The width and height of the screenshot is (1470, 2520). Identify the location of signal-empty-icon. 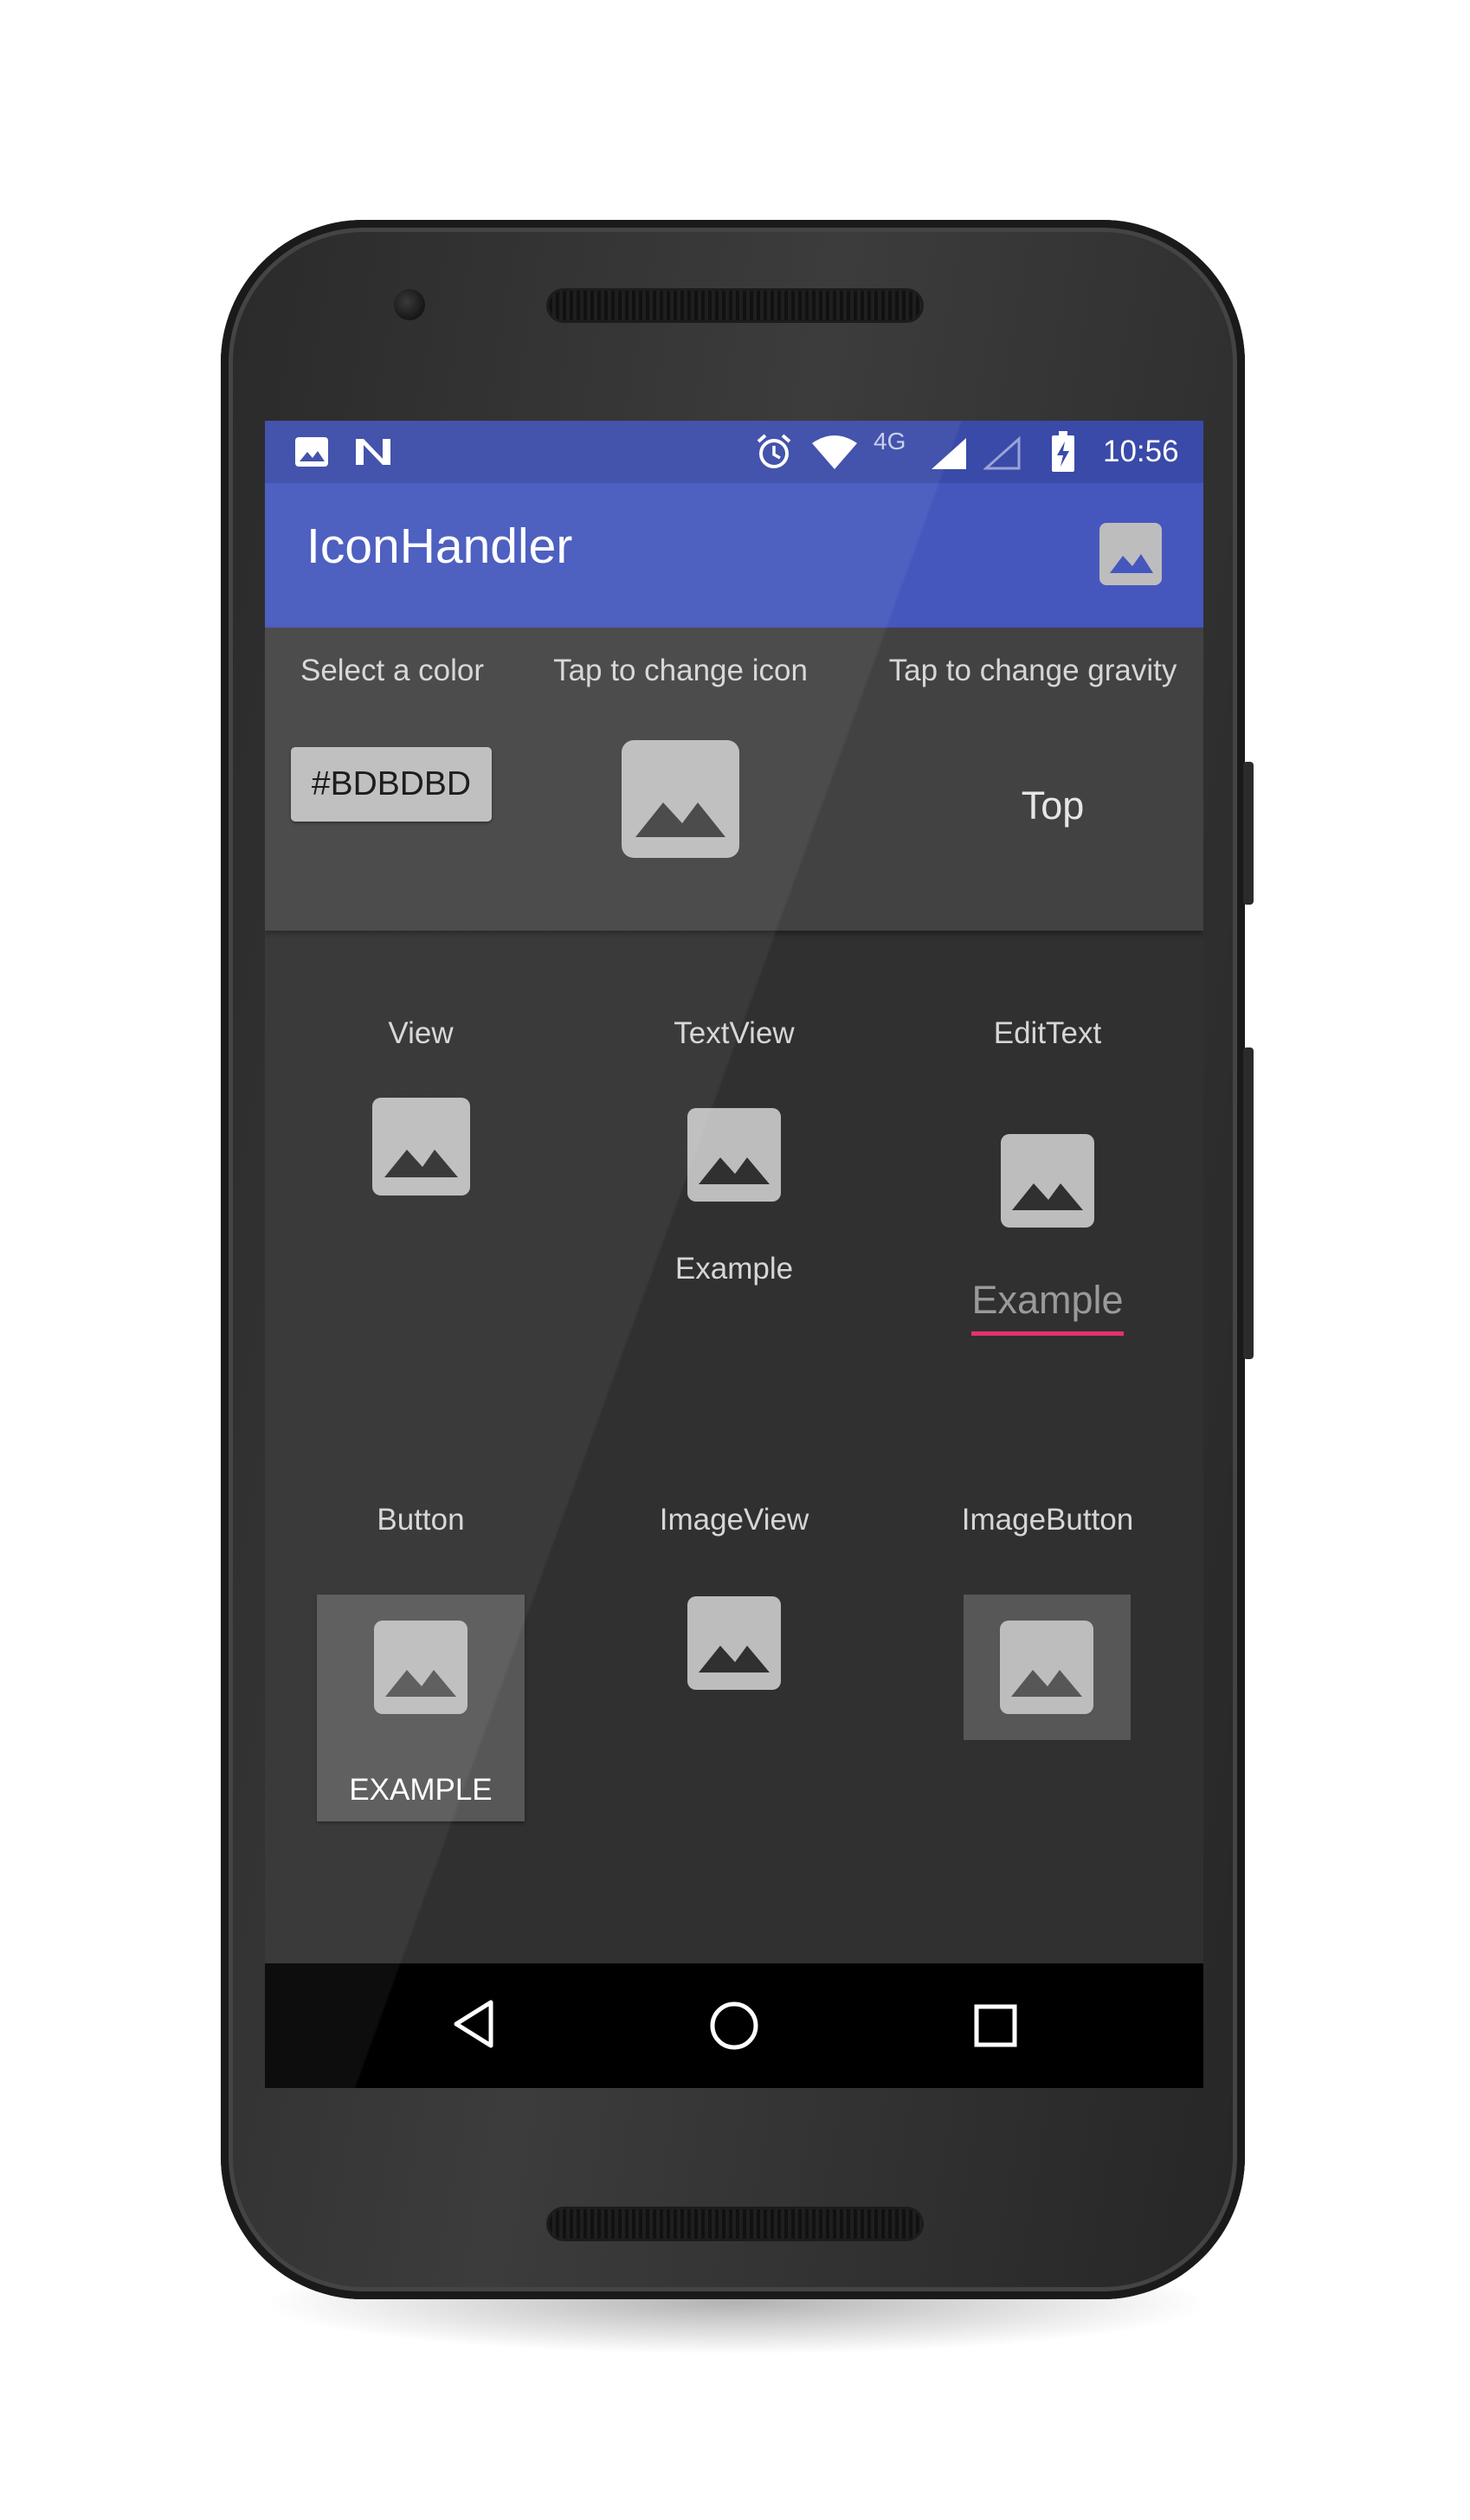
(1003, 453).